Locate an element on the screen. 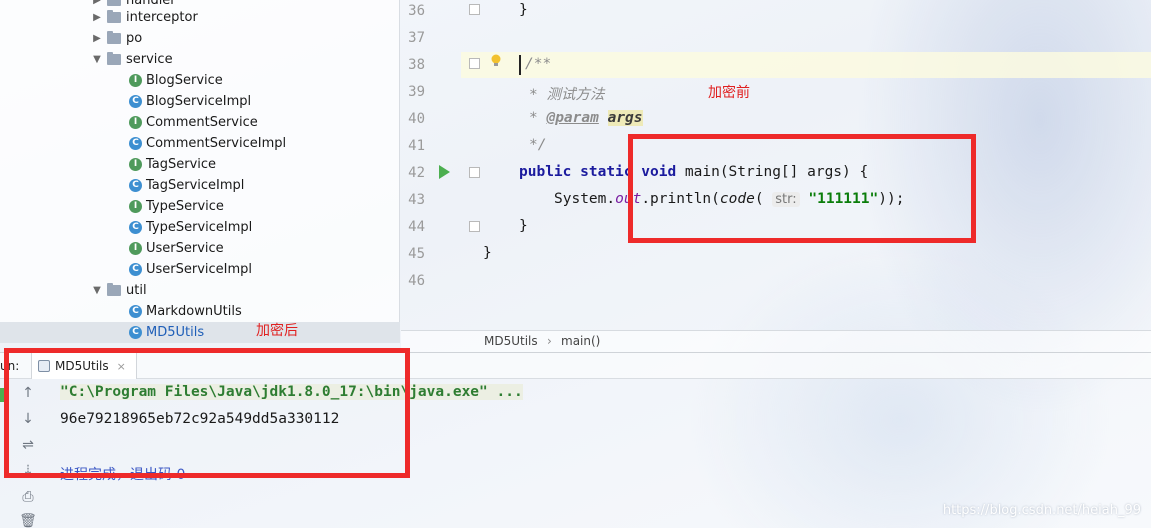  code-line-45: } is located at coordinates (487, 253).